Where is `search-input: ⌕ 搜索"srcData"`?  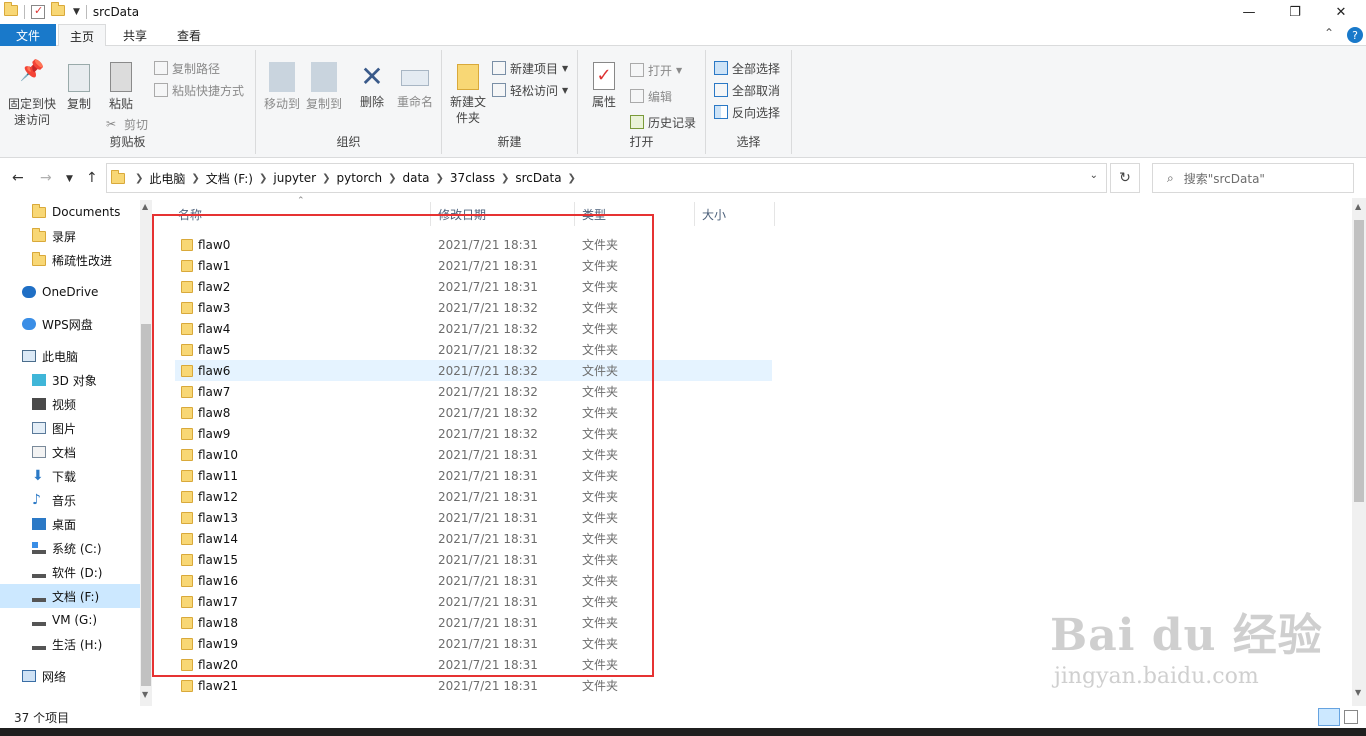
search-input: ⌕ 搜索"srcData" is located at coordinates (1253, 178).